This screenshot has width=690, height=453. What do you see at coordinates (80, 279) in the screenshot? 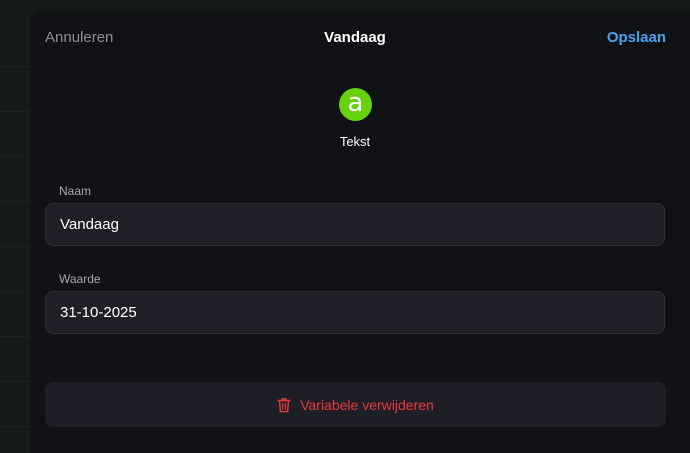
I see `value-field-label: Waarde` at bounding box center [80, 279].